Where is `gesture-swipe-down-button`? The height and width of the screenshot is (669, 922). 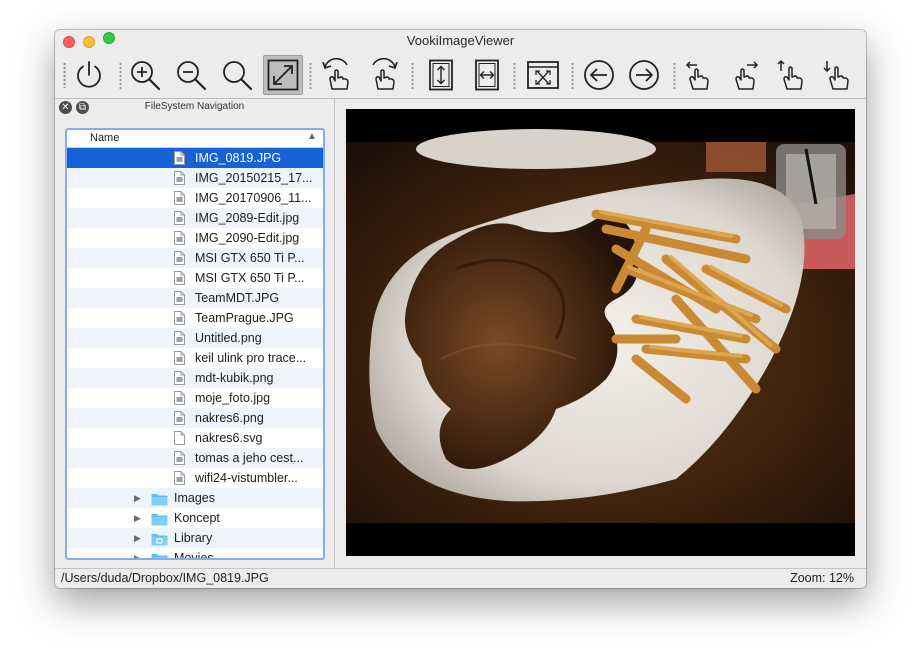
gesture-swipe-down-button is located at coordinates (837, 75).